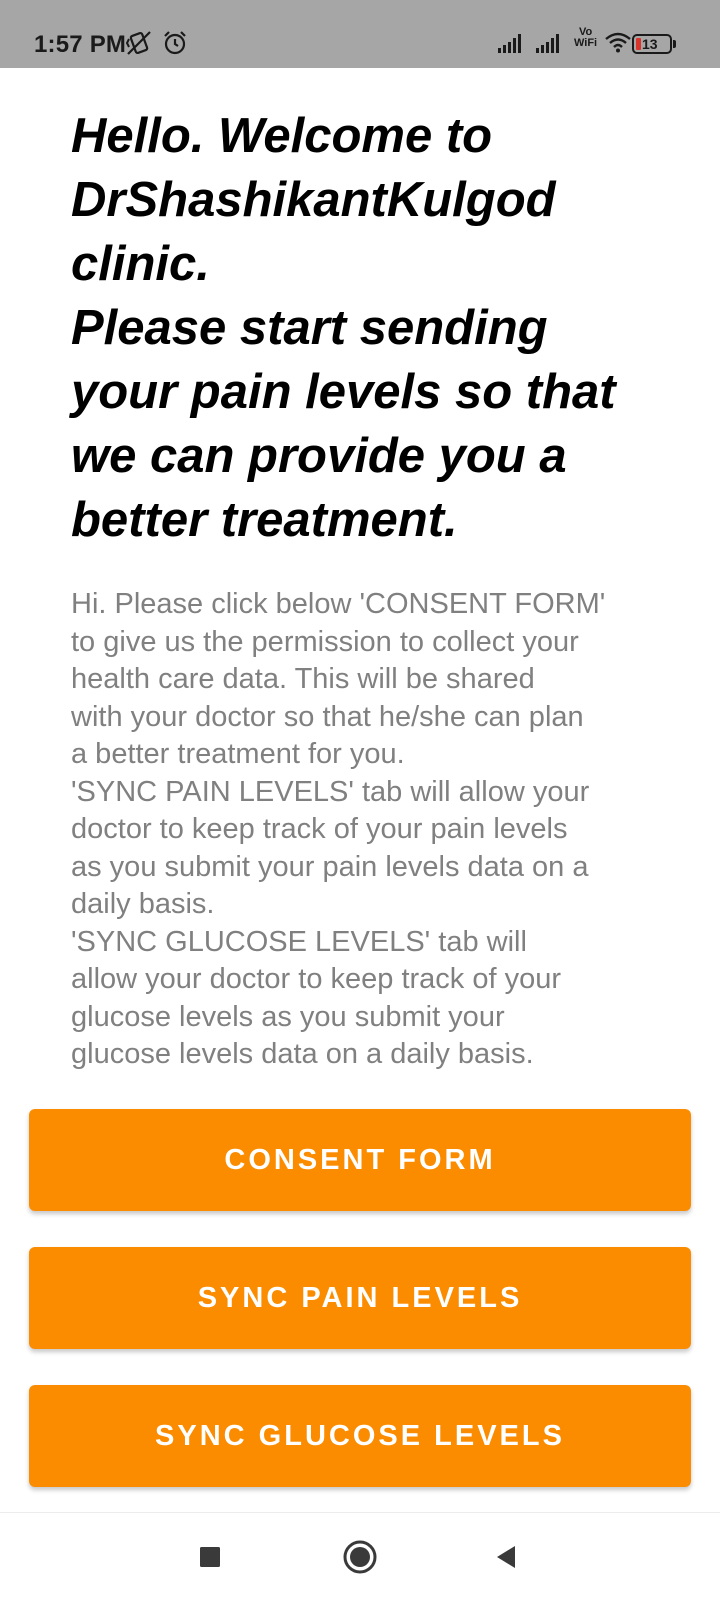  What do you see at coordinates (360, 1160) in the screenshot?
I see `consent-form-button: CONSENT FORM` at bounding box center [360, 1160].